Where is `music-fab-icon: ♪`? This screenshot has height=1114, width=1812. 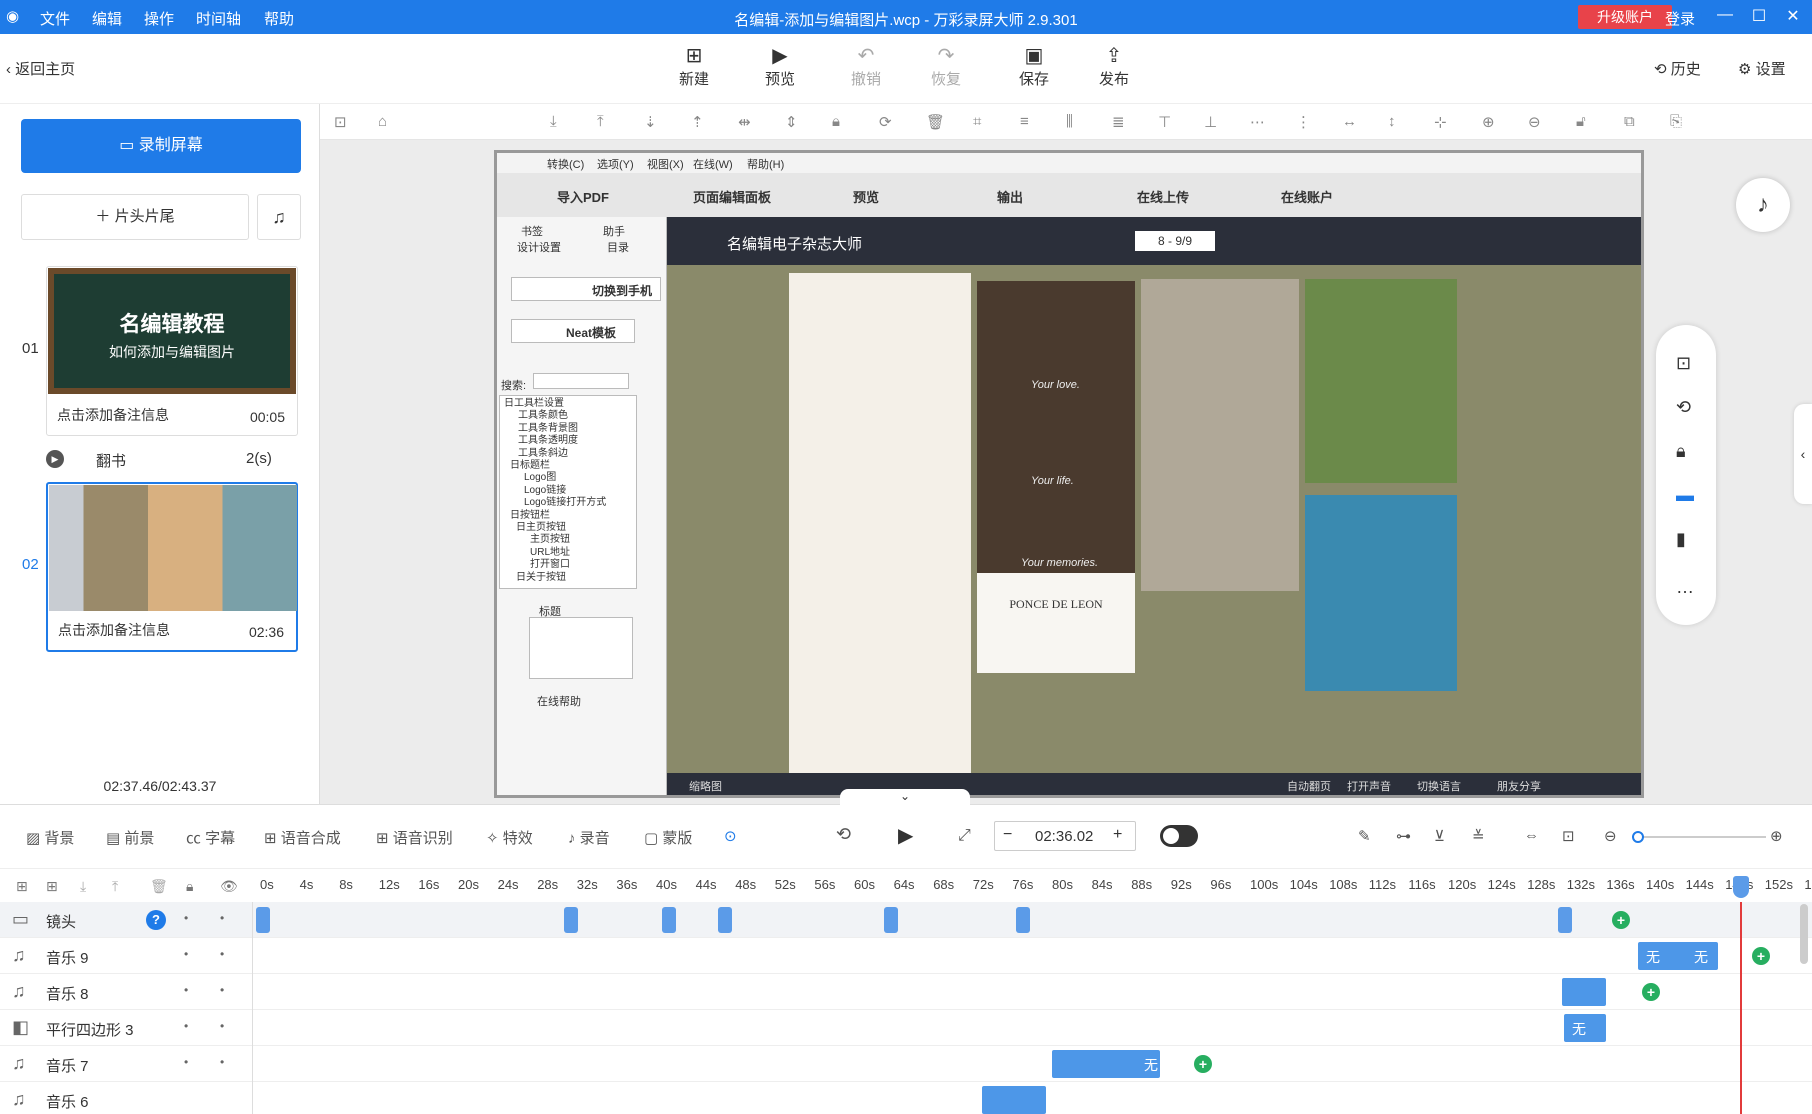
music-fab-icon: ♪ is located at coordinates (1763, 205).